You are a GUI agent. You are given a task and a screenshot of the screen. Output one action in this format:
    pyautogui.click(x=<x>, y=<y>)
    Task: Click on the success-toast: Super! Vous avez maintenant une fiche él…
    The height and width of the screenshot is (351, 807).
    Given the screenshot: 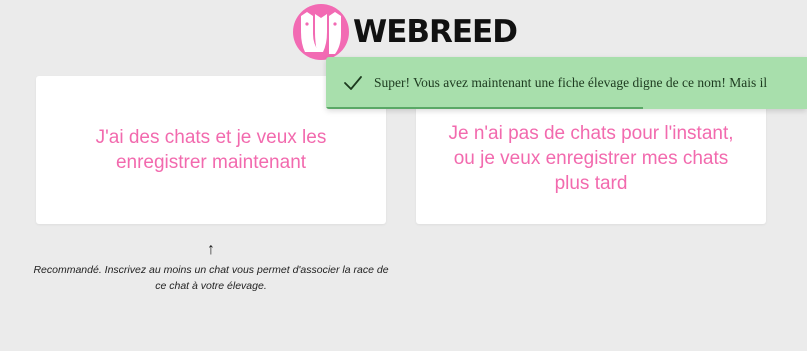 What is the action you would take?
    pyautogui.click(x=566, y=83)
    